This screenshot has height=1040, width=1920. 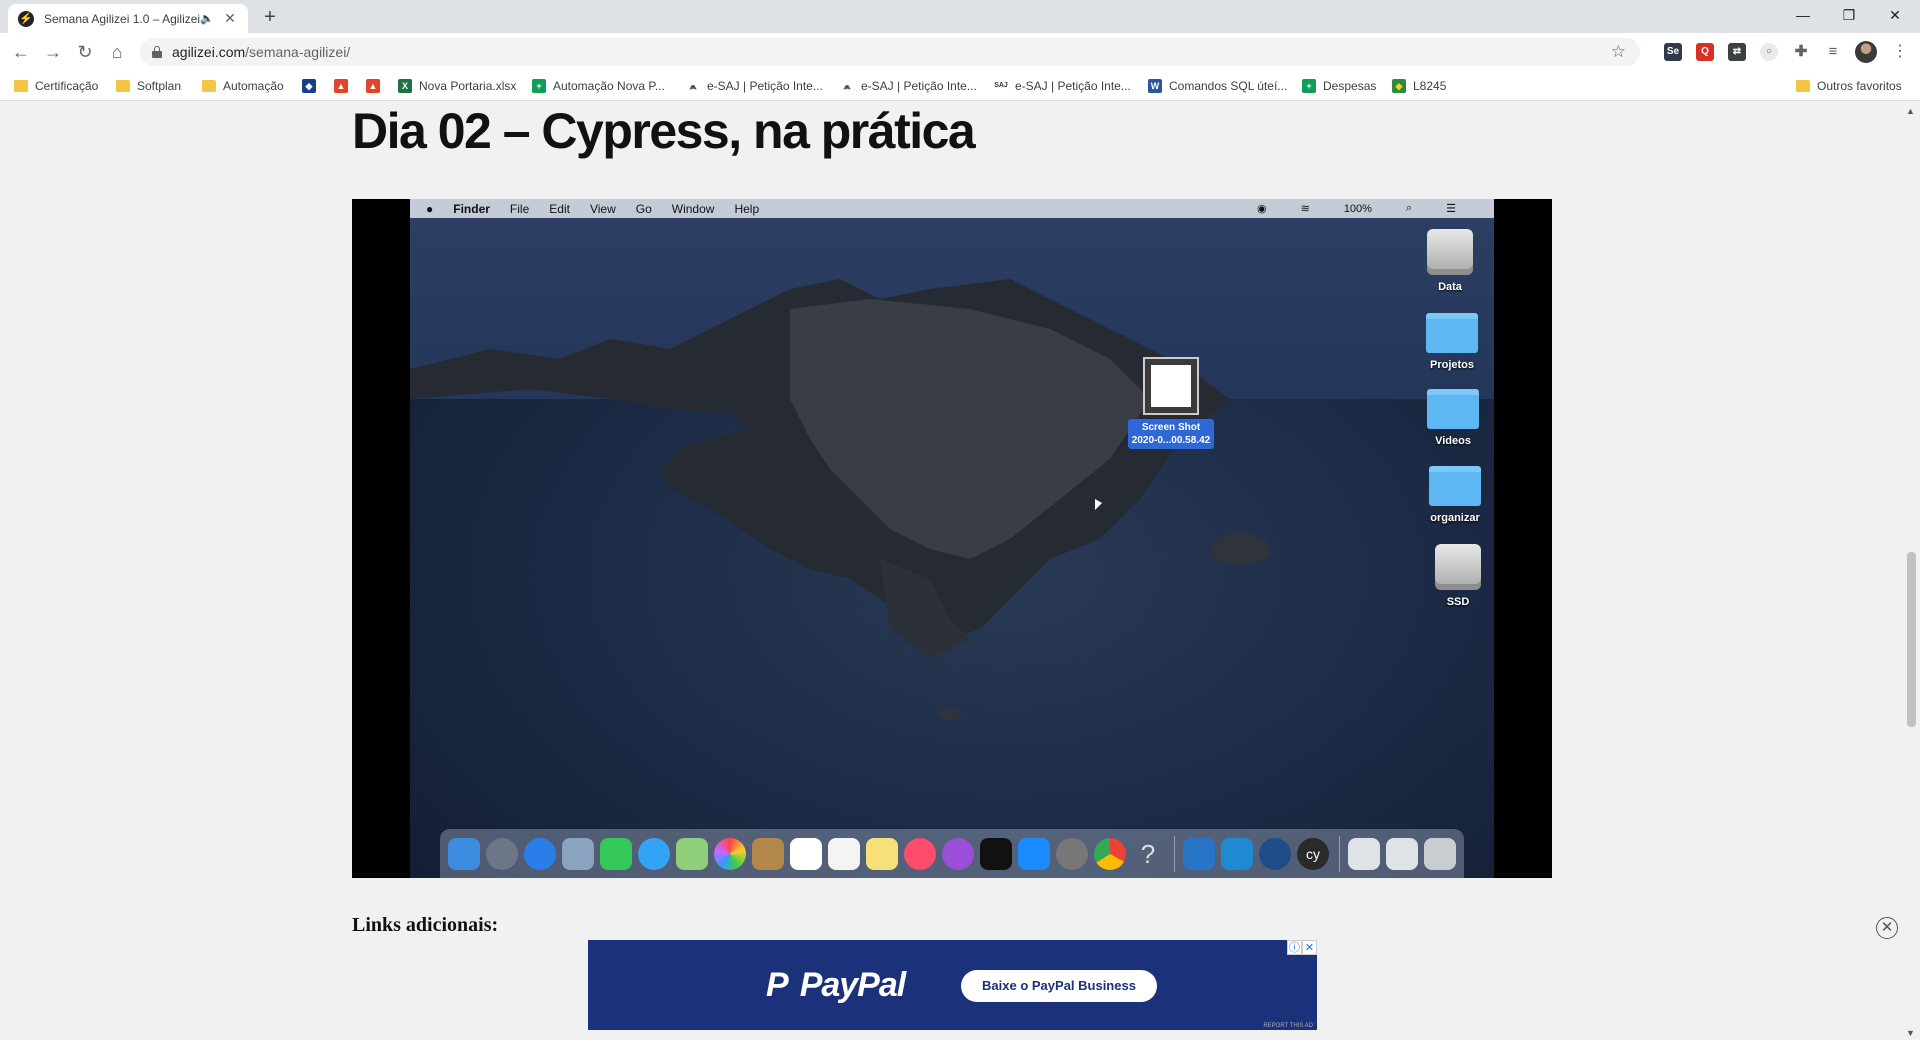 I want to click on lock-icon, so click(x=157, y=52).